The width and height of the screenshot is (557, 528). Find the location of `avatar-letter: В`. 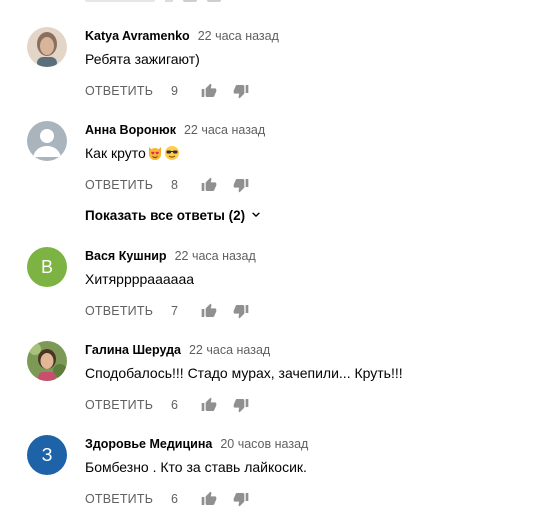

avatar-letter: В is located at coordinates (46, 266).